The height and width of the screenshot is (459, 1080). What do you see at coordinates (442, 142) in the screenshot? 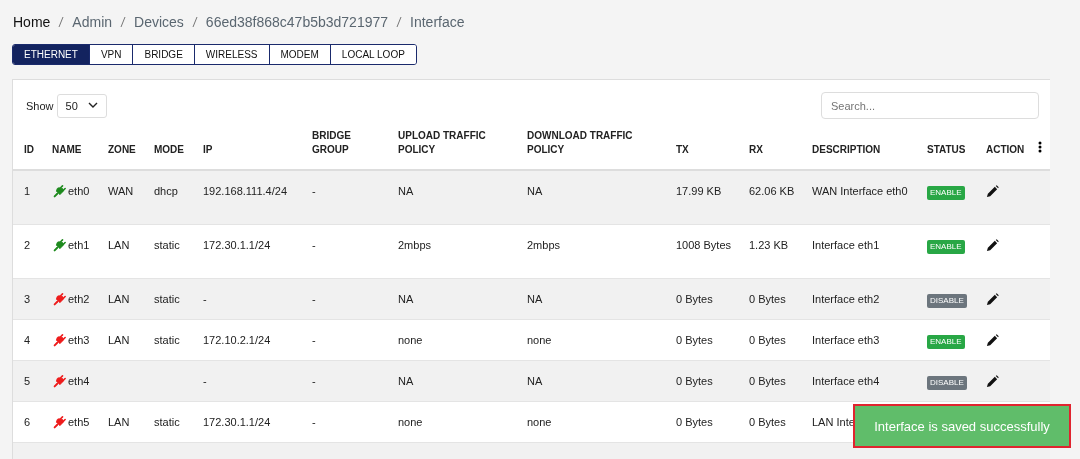
I see `column-header: UPLOAD TRAFFIC POLICY` at bounding box center [442, 142].